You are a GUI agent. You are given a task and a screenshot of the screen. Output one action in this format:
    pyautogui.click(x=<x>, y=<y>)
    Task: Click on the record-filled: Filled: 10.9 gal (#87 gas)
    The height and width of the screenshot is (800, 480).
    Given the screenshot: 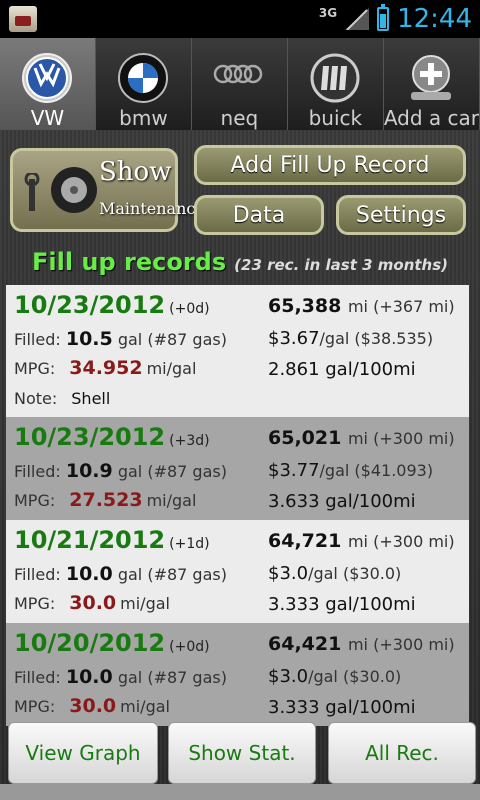 What is the action you would take?
    pyautogui.click(x=120, y=471)
    